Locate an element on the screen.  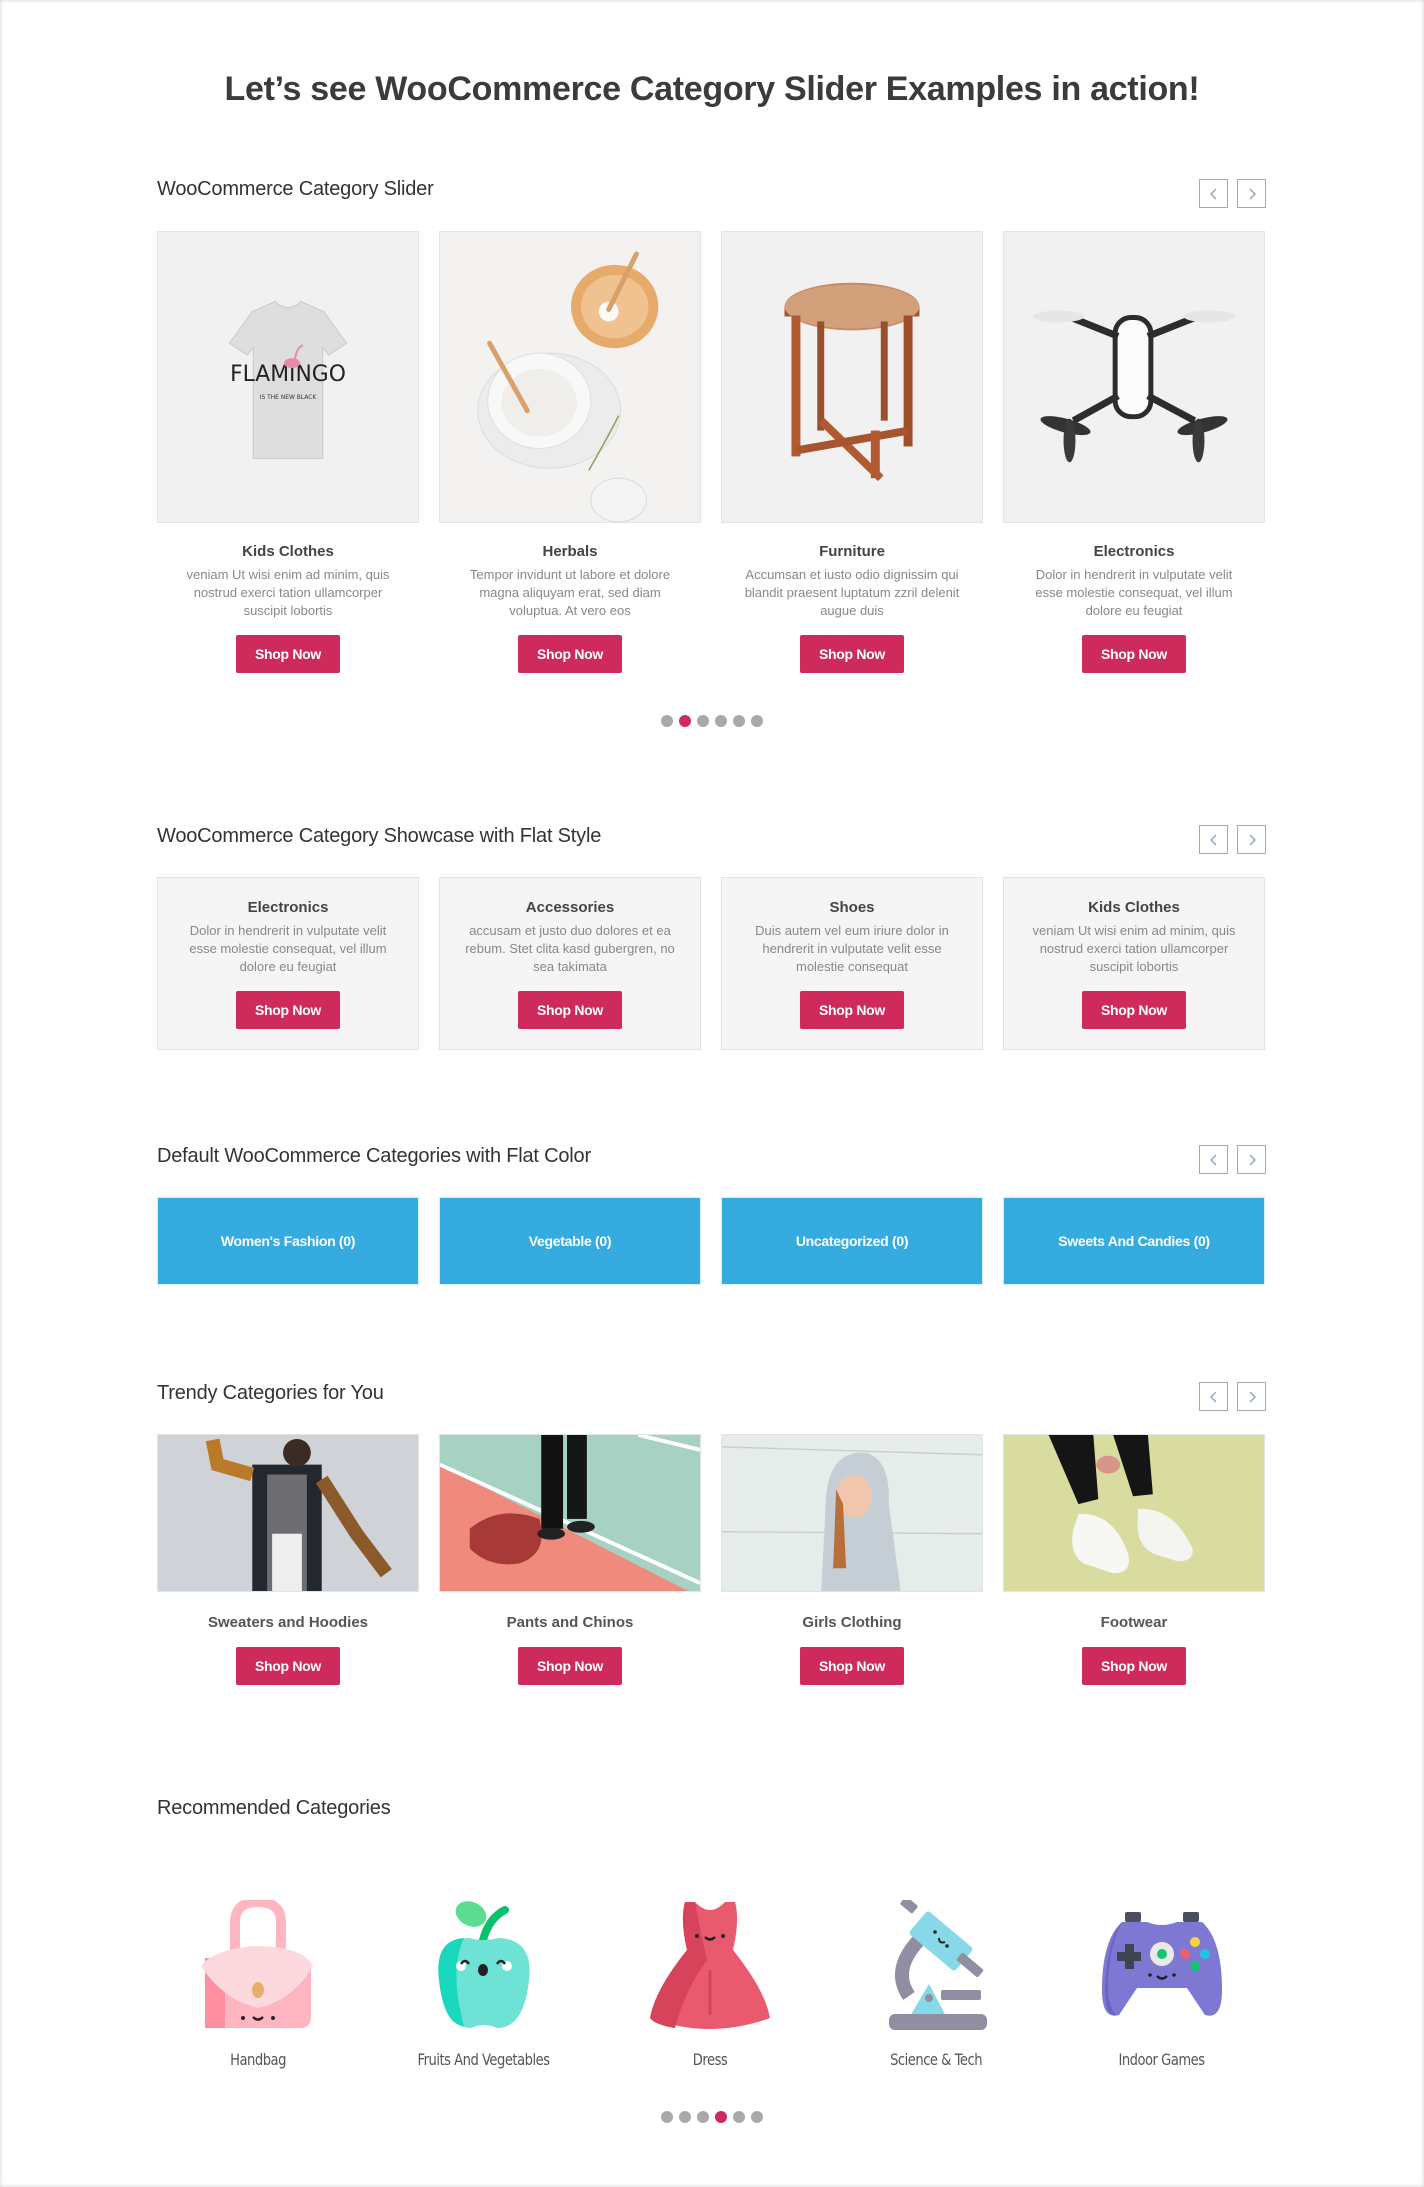
recommended-label: Science & Tech is located at coordinates (936, 2059).